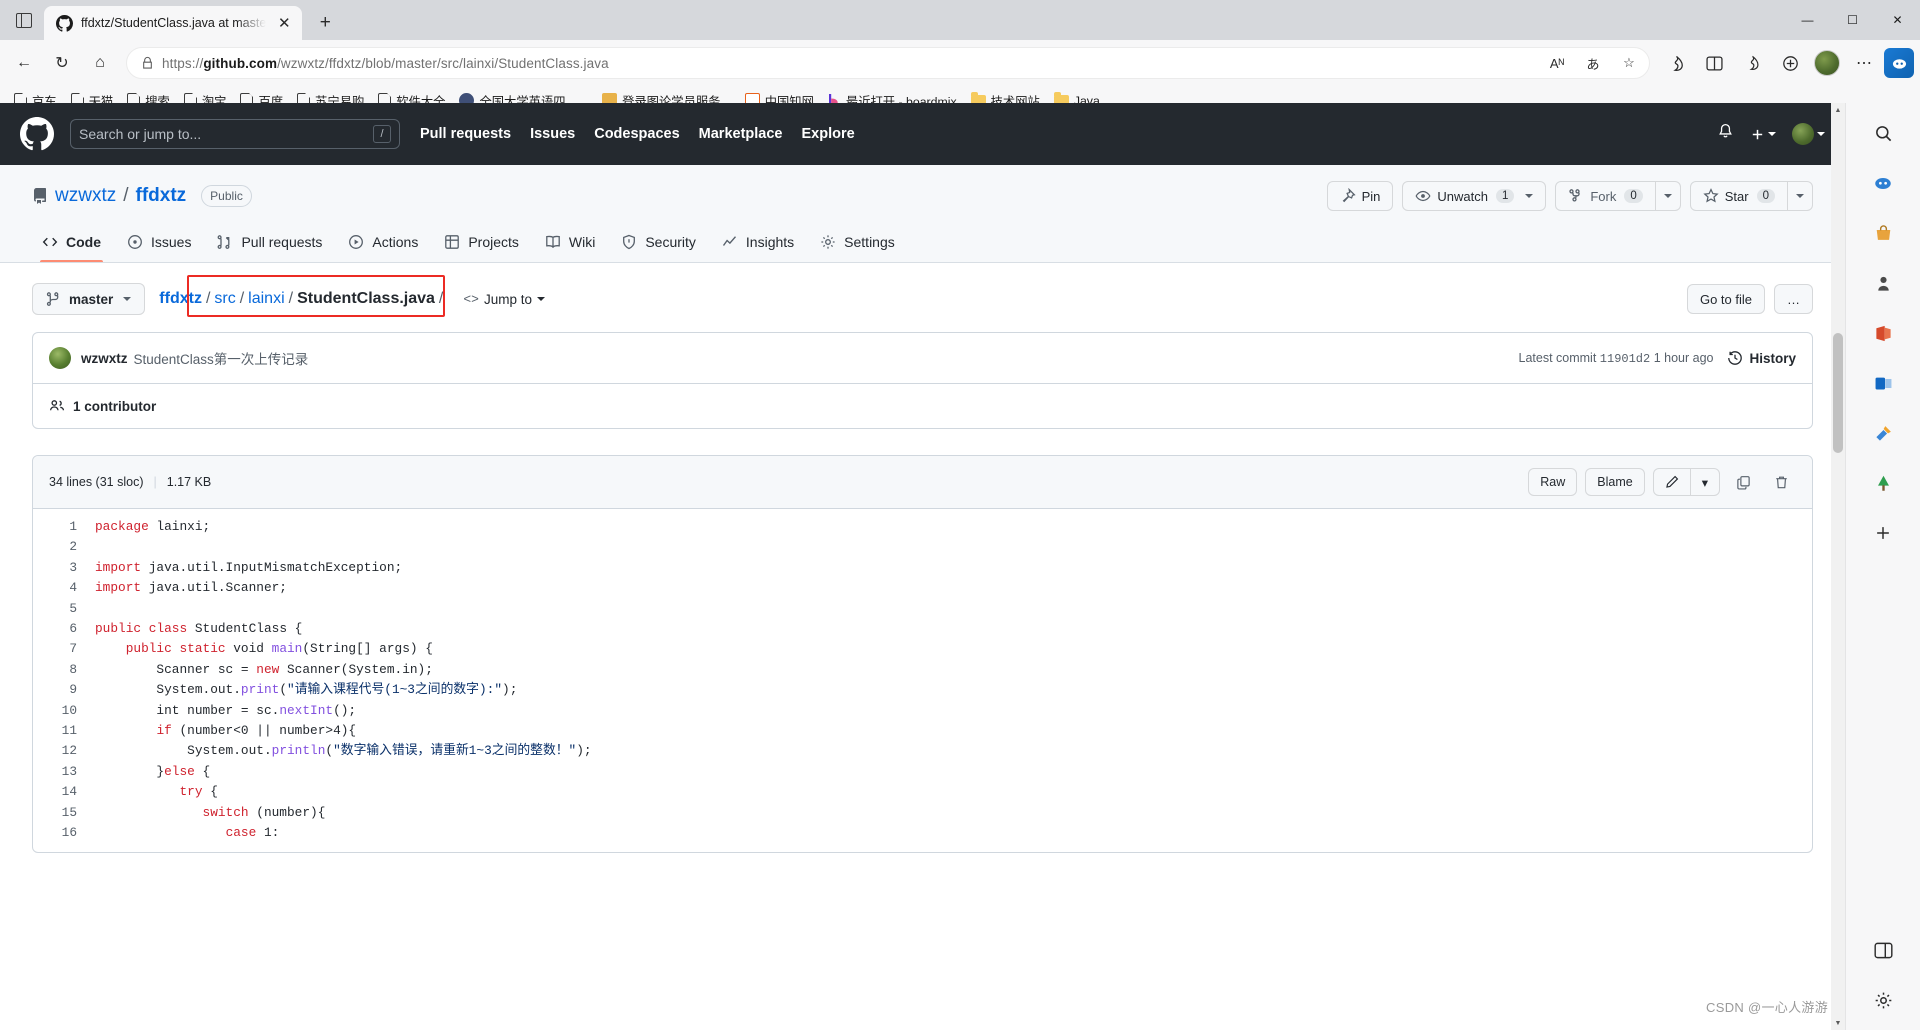 This screenshot has height=1030, width=1920. I want to click on breadcrumb-dir-src: src, so click(224, 299).